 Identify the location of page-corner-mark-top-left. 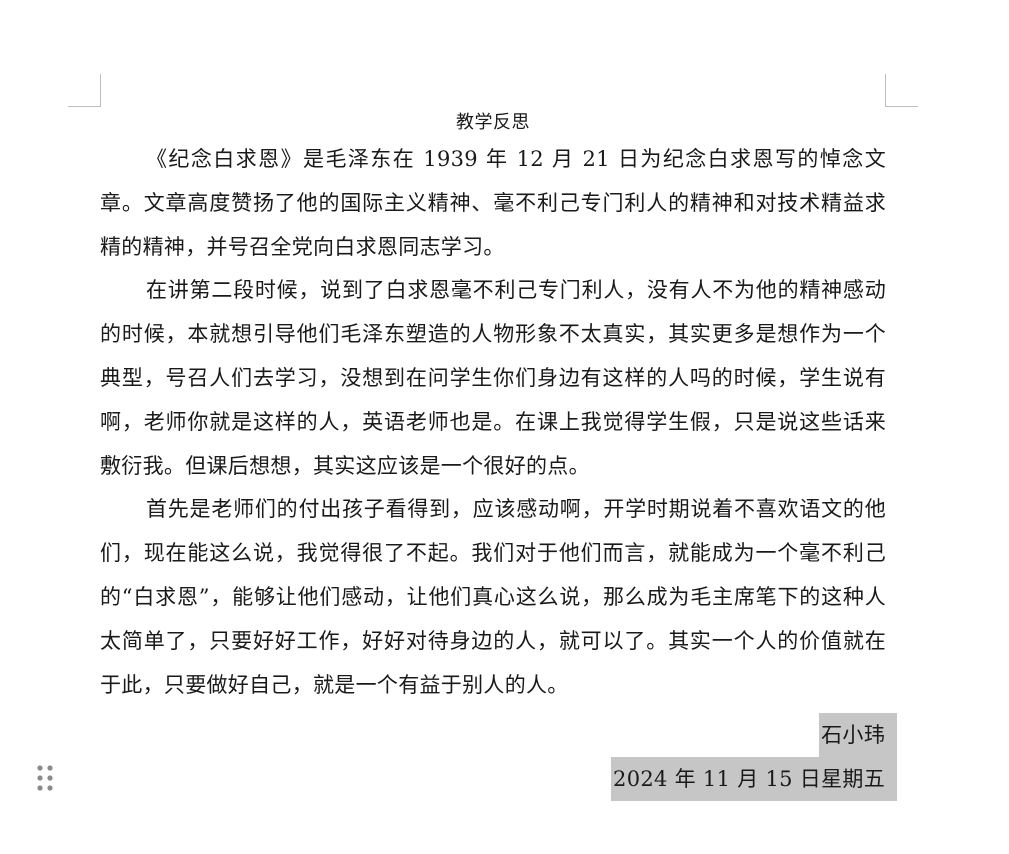
(84, 90).